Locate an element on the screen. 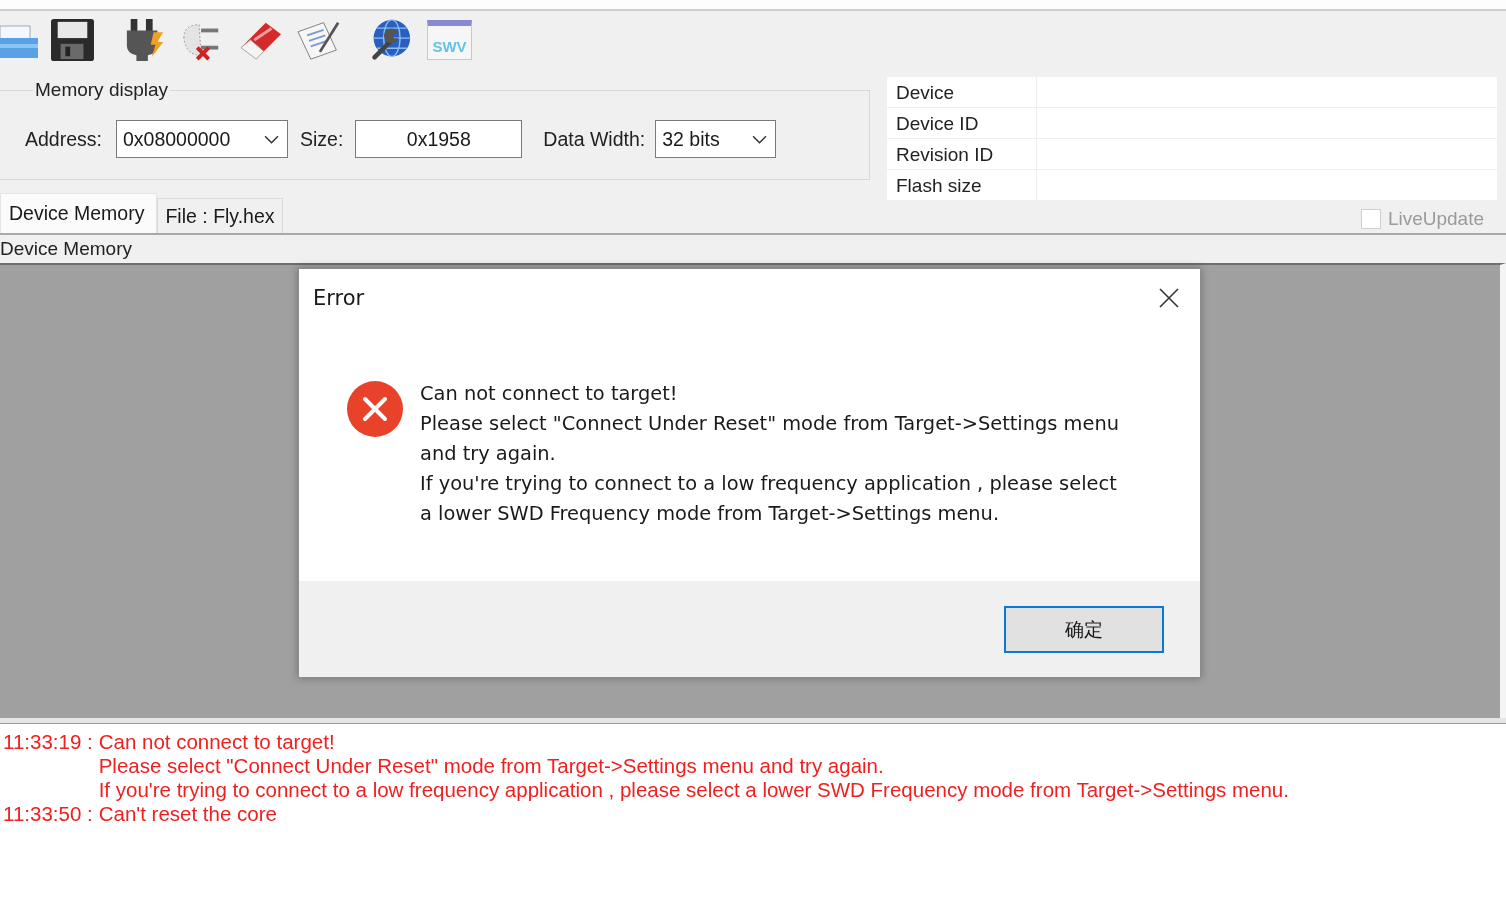 The height and width of the screenshot is (919, 1506). tab: Device Memory is located at coordinates (79, 213).